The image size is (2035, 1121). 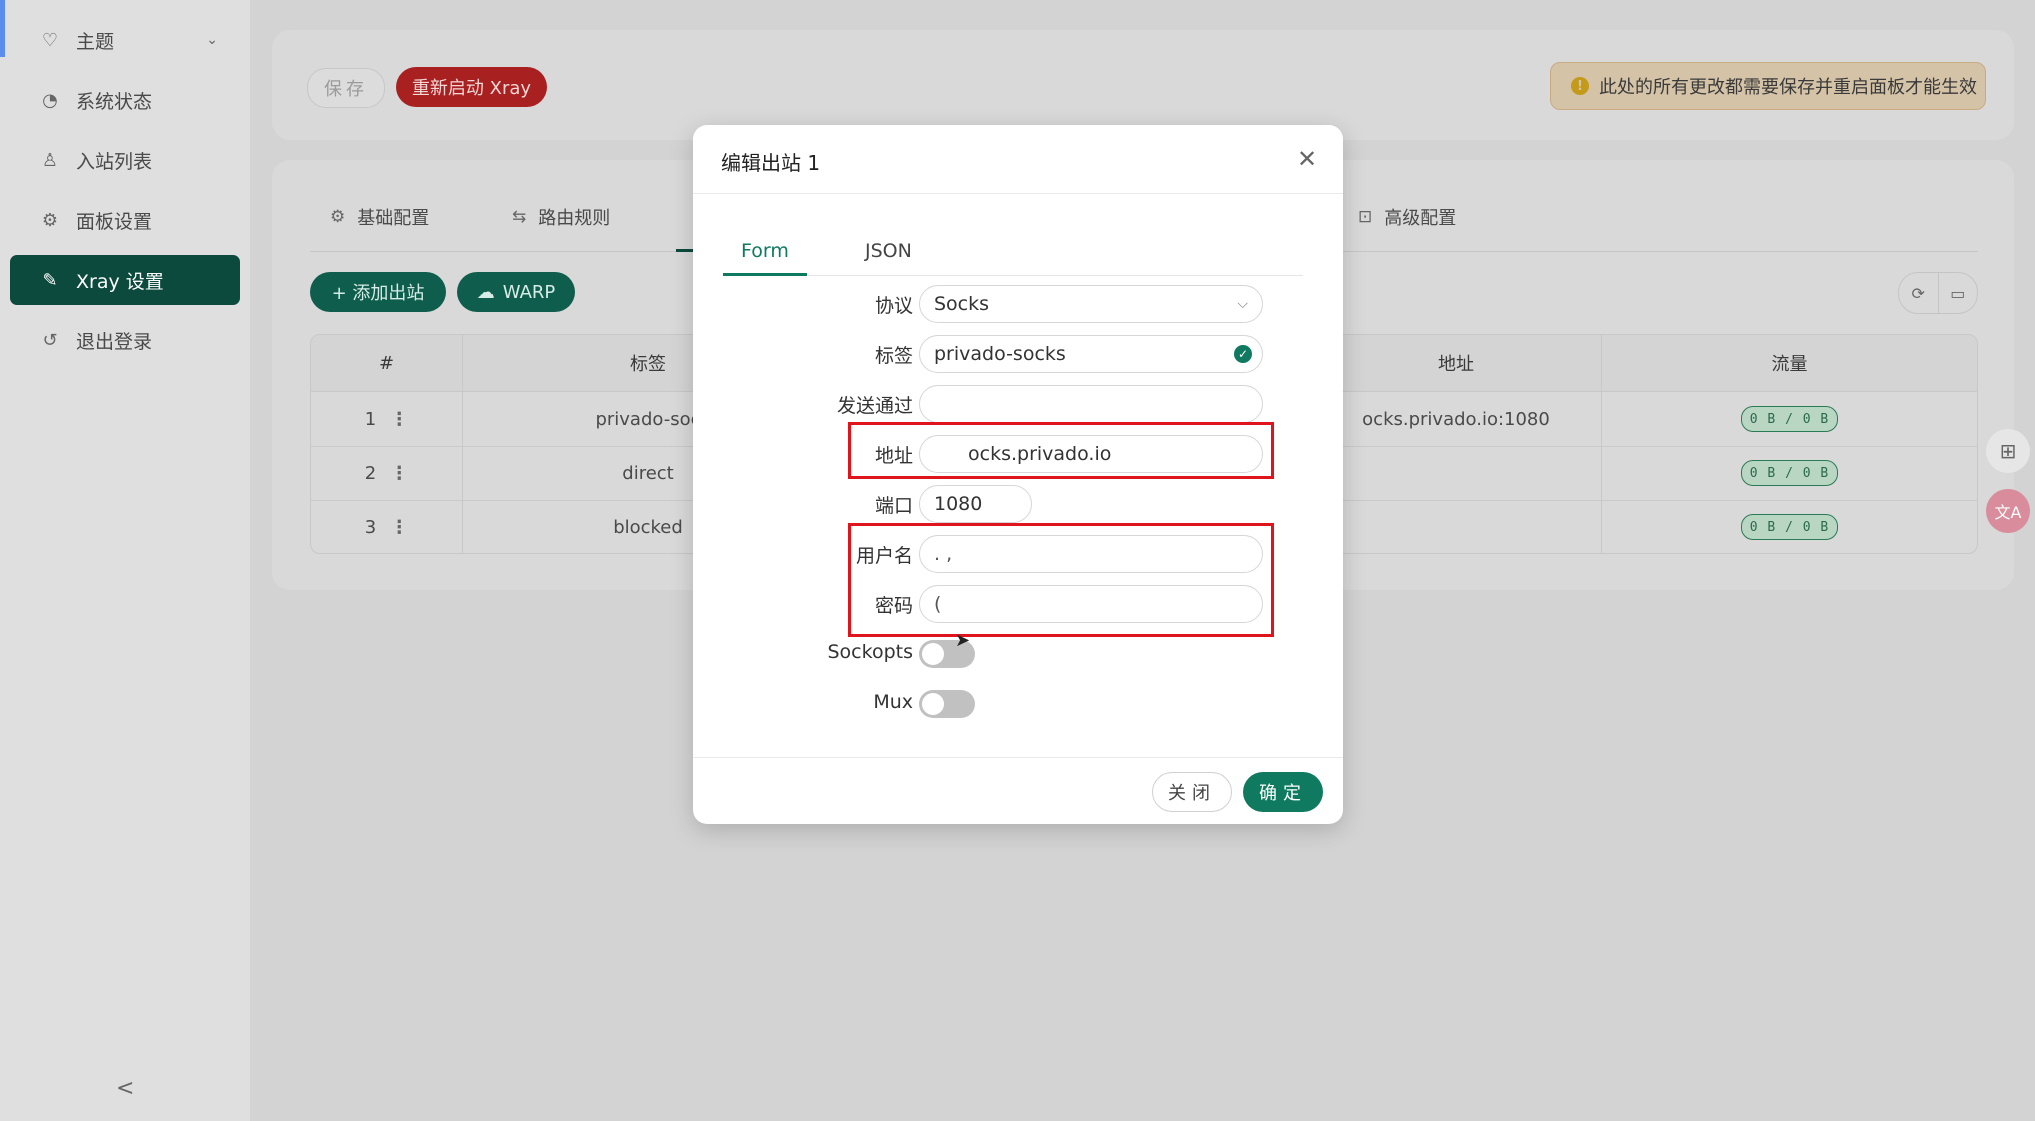 I want to click on sidebar-item-label: 面板设置, so click(x=114, y=221).